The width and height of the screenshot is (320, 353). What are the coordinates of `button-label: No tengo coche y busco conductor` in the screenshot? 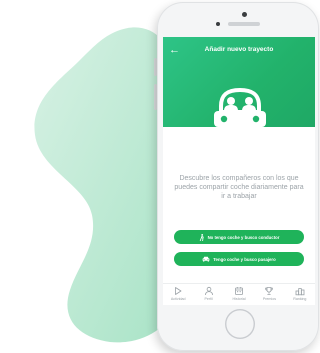 It's located at (243, 237).